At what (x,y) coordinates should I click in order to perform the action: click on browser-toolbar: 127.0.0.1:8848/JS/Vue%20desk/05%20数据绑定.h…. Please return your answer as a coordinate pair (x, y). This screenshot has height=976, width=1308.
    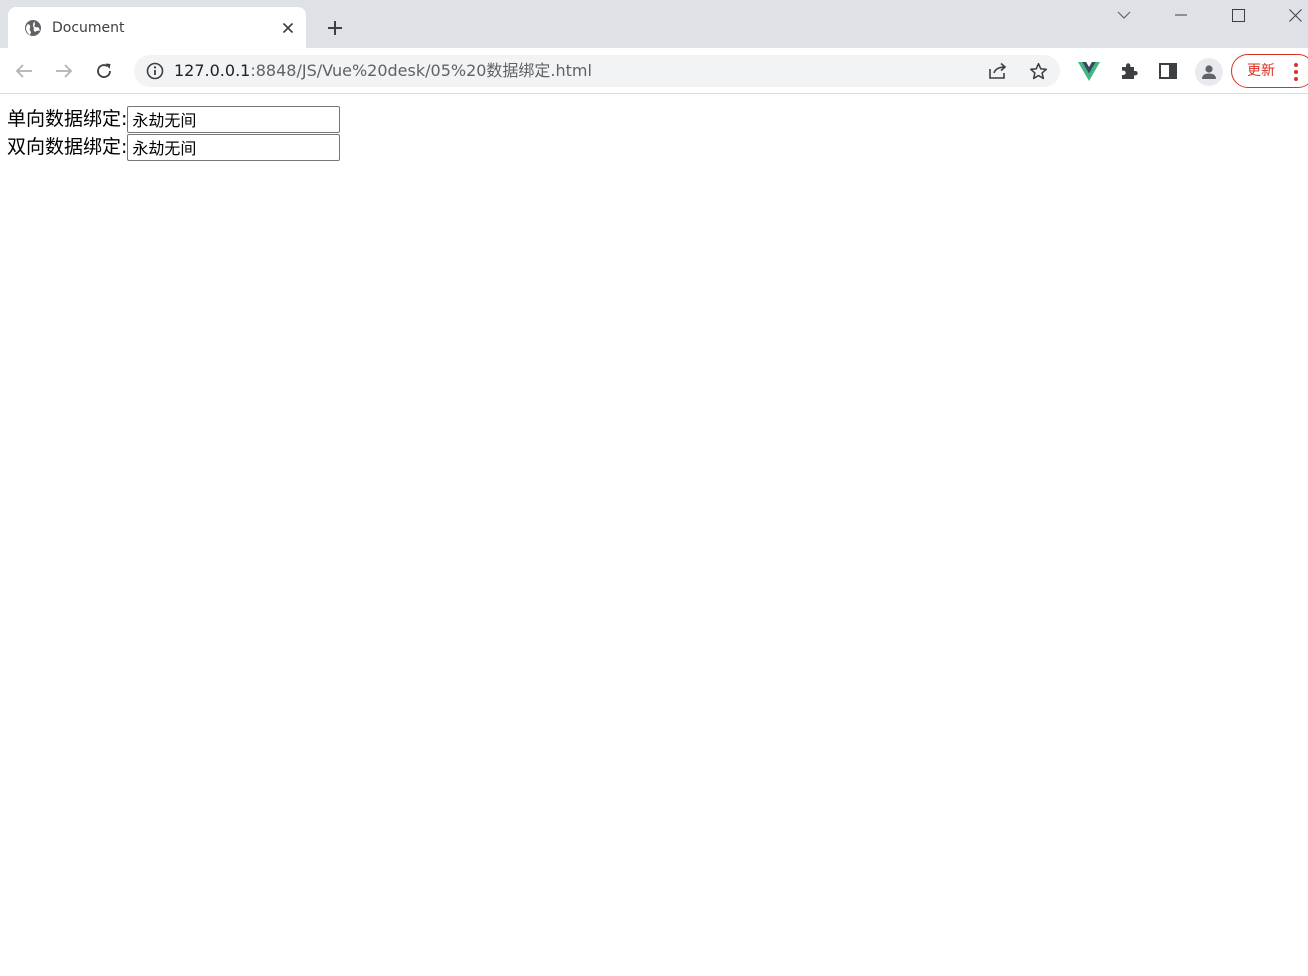
    Looking at the image, I should click on (654, 71).